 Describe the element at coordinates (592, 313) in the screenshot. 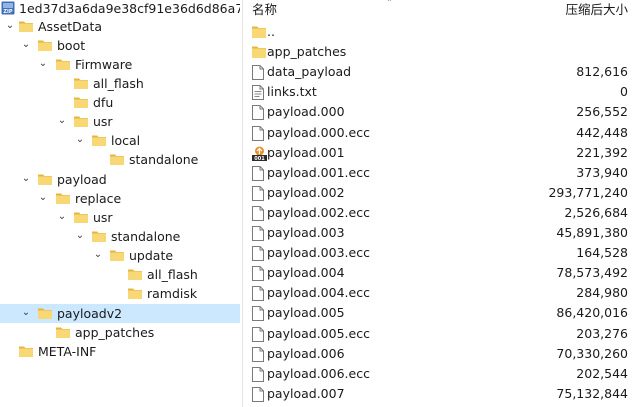

I see `file-compressed-size: 86,420,016` at that location.